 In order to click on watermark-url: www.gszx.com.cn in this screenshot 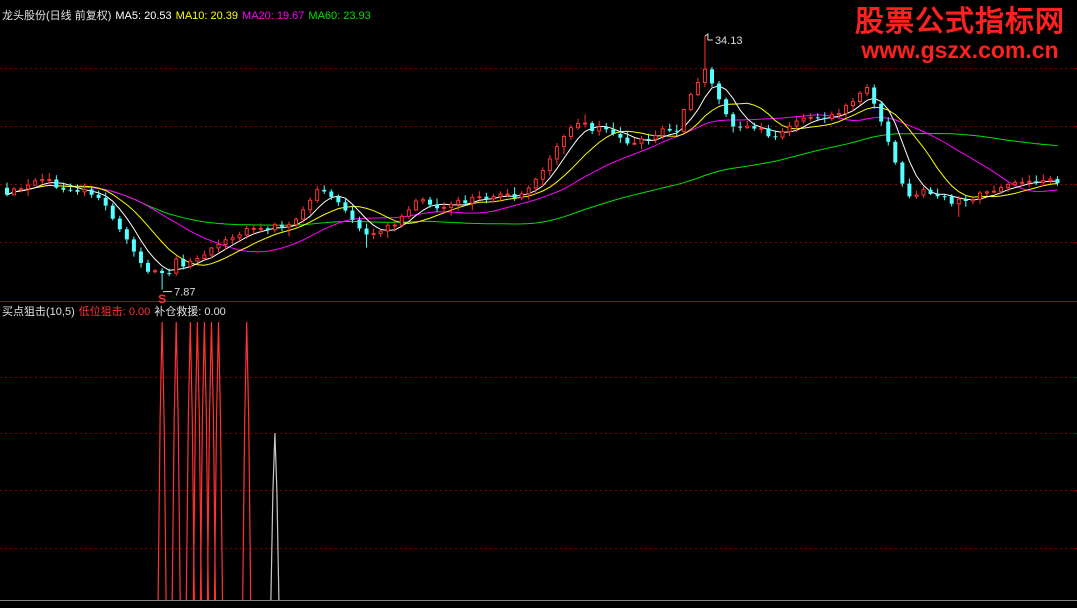, I will do `click(960, 50)`.